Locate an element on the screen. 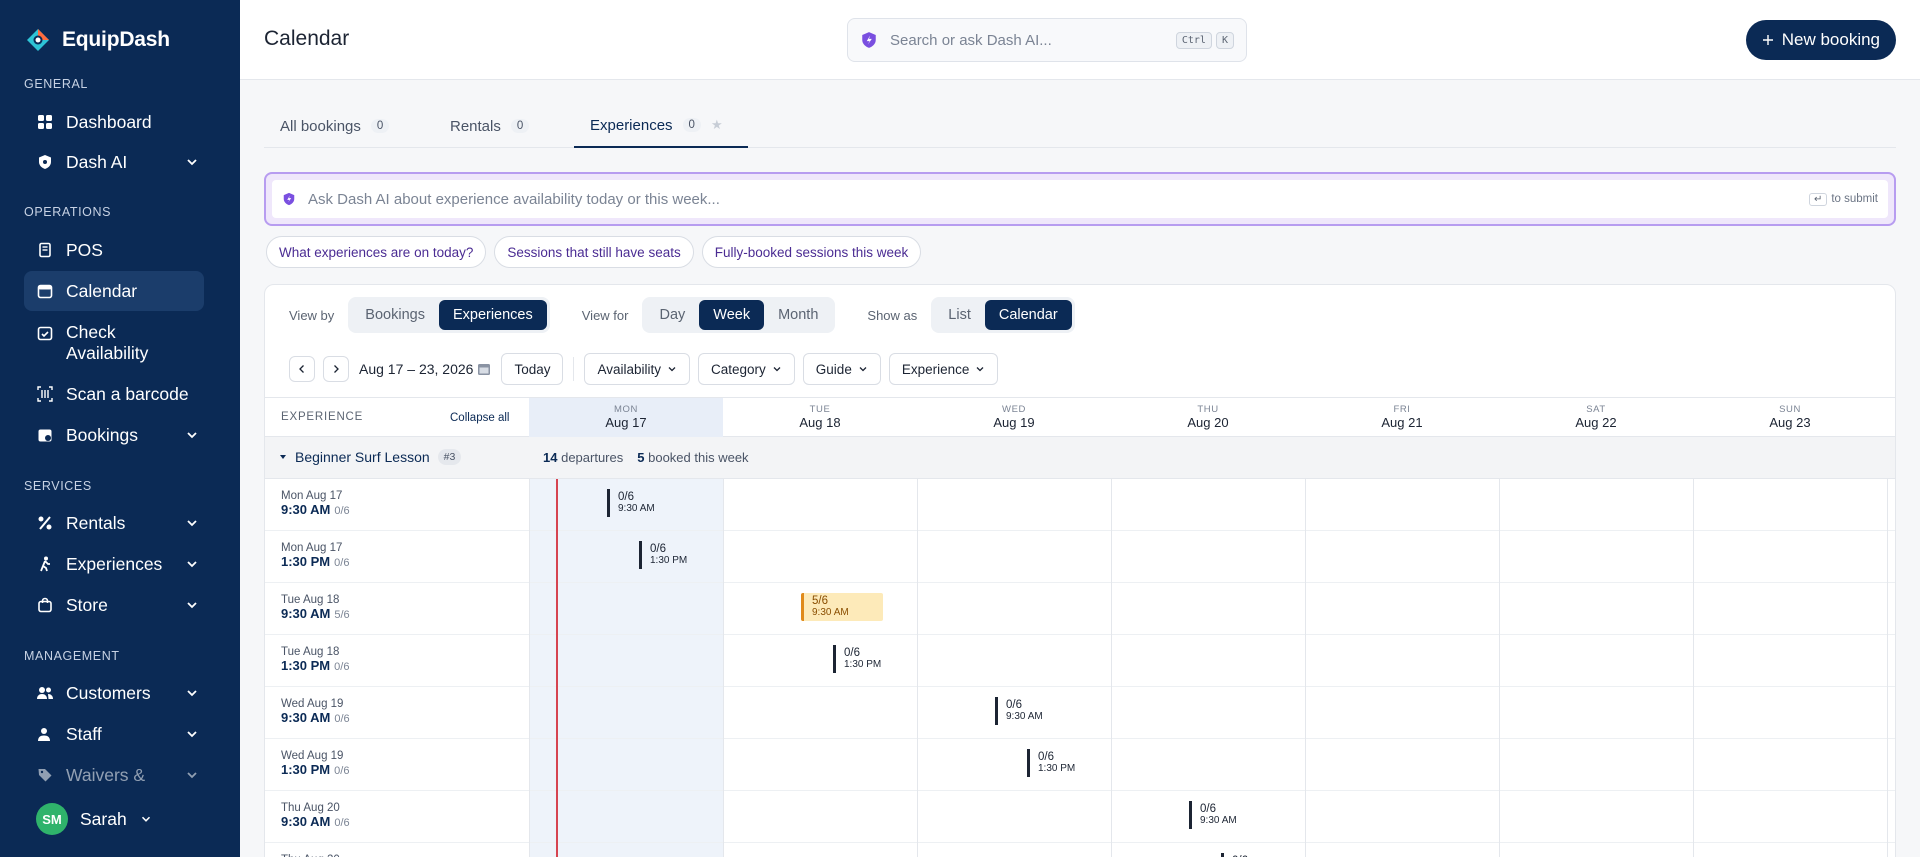 Image resolution: width=1920 pixels, height=857 pixels. sidebar-item-store: Store is located at coordinates (114, 605).